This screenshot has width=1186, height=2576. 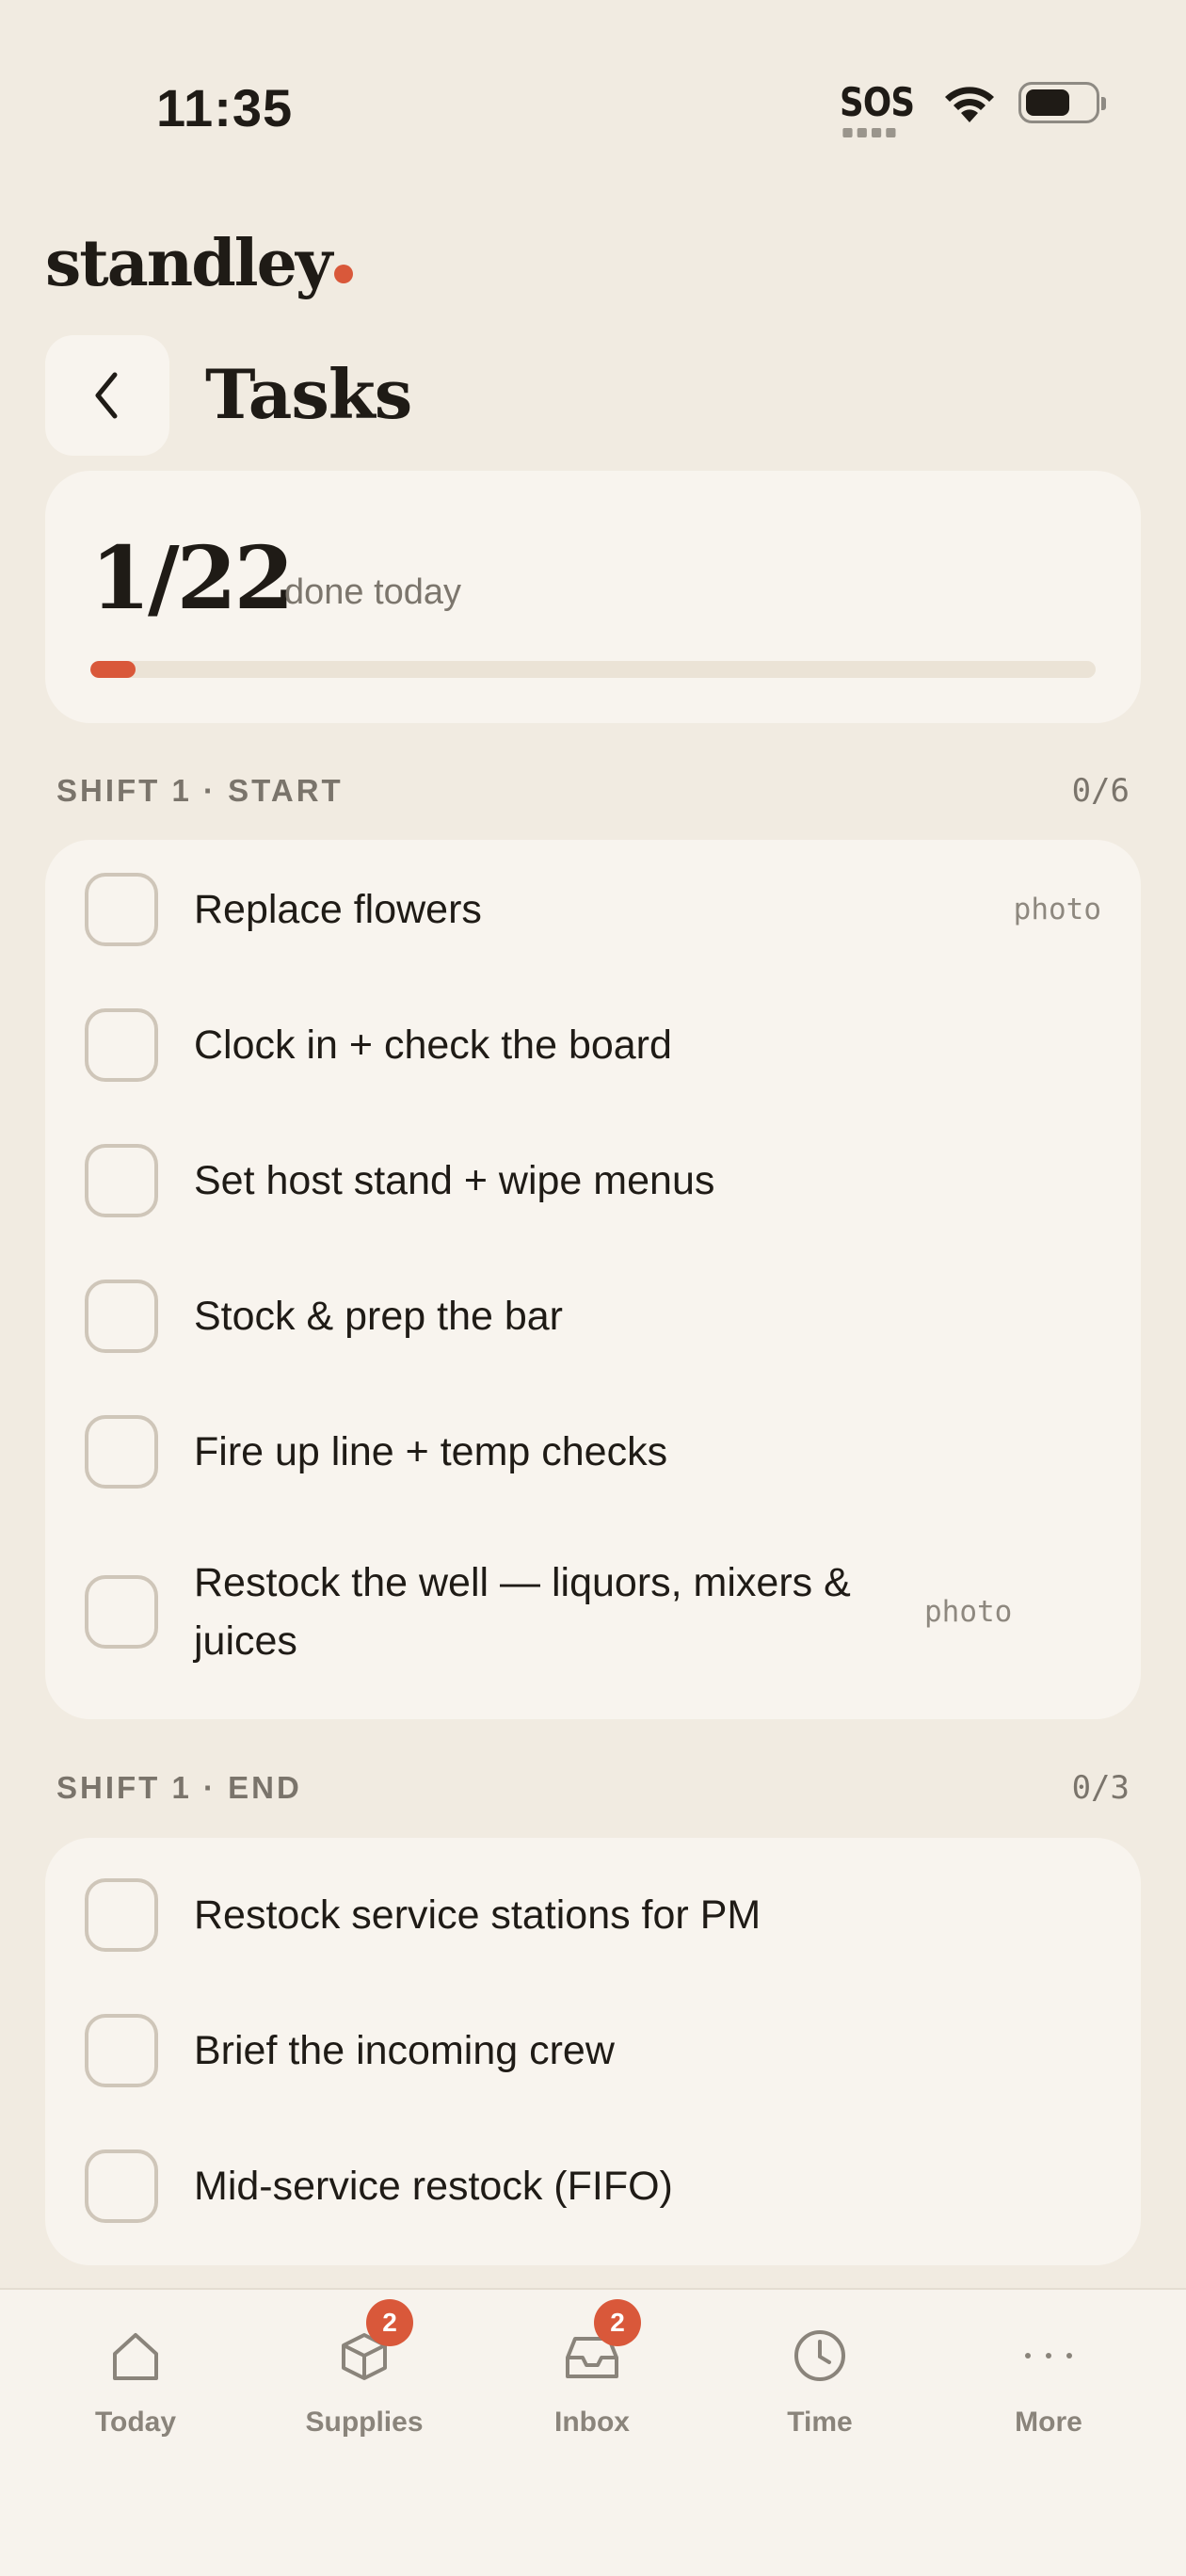 I want to click on task-item: Set host stand + wipe menus, so click(x=593, y=1180).